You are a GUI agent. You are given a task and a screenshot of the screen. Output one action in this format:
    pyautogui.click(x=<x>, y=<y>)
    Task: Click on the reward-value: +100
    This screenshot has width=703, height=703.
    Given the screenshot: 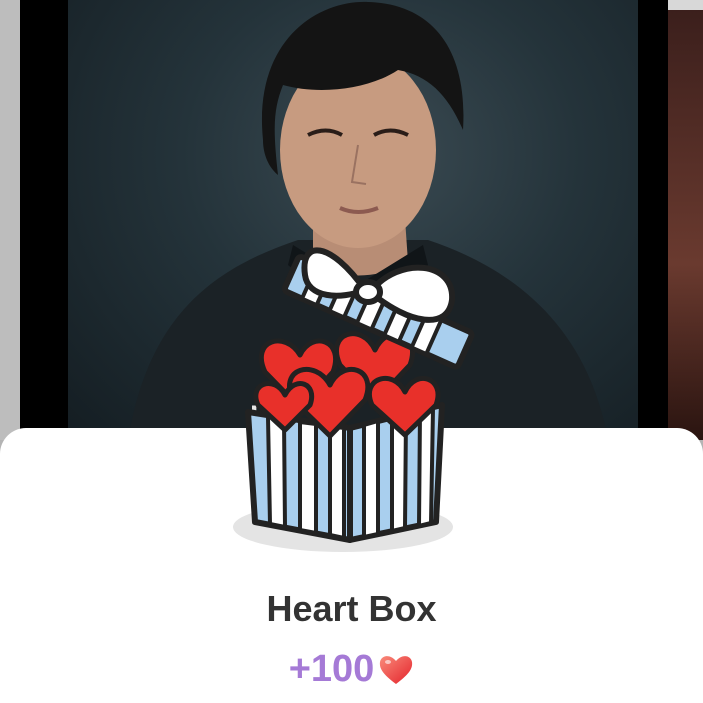 What is the action you would take?
    pyautogui.click(x=331, y=669)
    